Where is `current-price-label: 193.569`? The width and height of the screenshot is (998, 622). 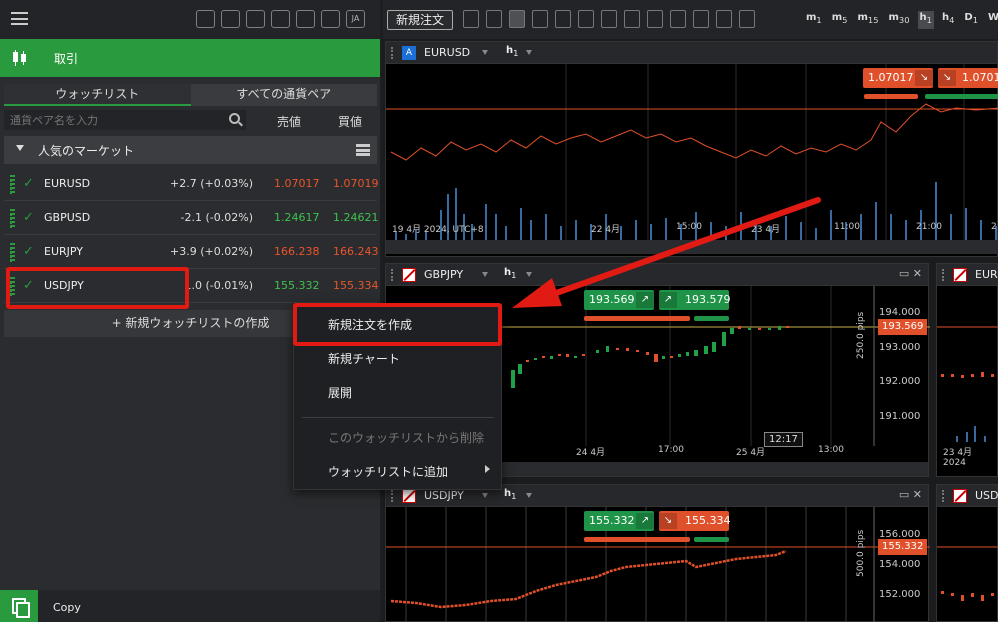 current-price-label: 193.569 is located at coordinates (903, 327).